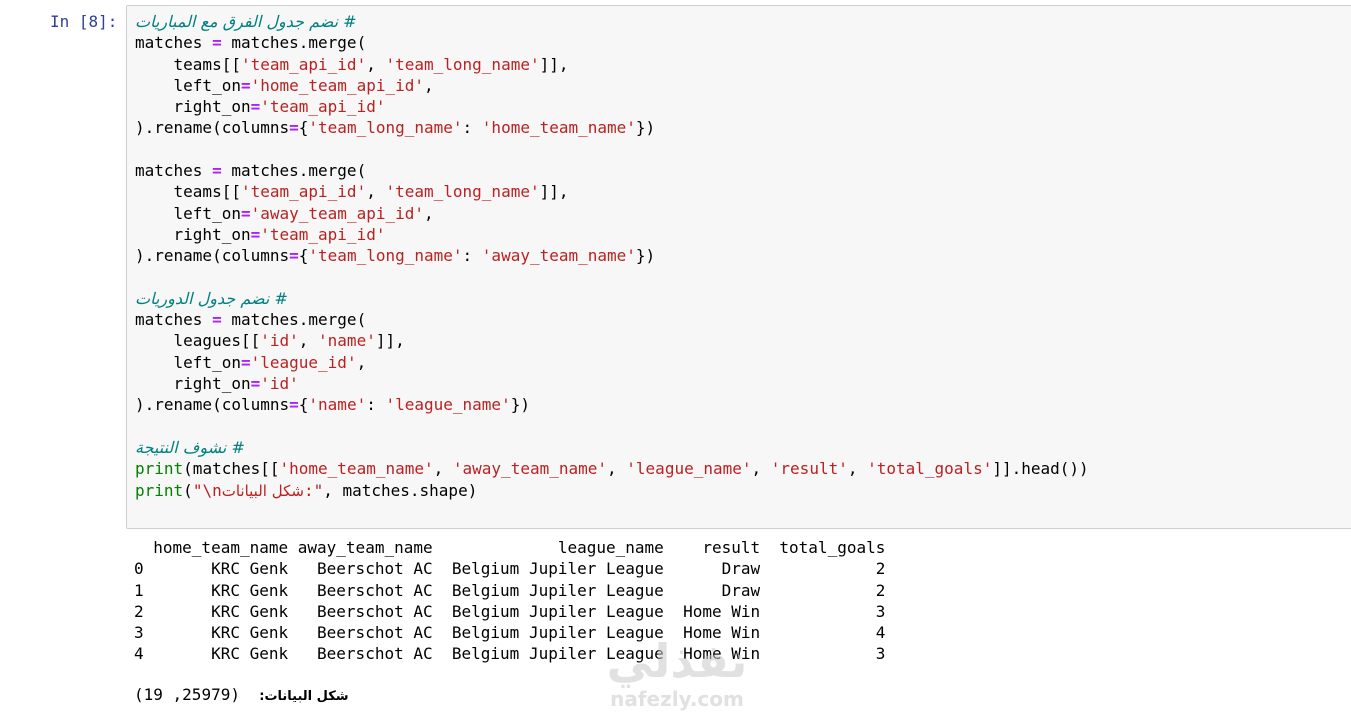 Image resolution: width=1351 pixels, height=728 pixels. What do you see at coordinates (198, 341) in the screenshot?
I see `code-text: leagues[[` at bounding box center [198, 341].